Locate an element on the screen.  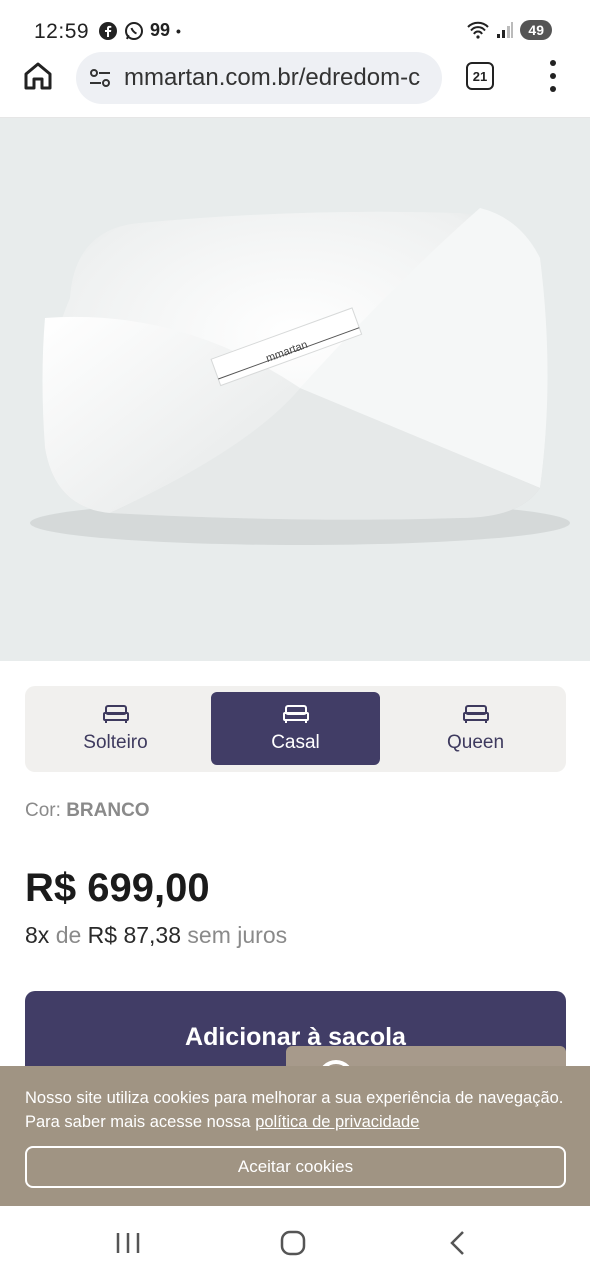
home-nav-button is located at coordinates (293, 1243).